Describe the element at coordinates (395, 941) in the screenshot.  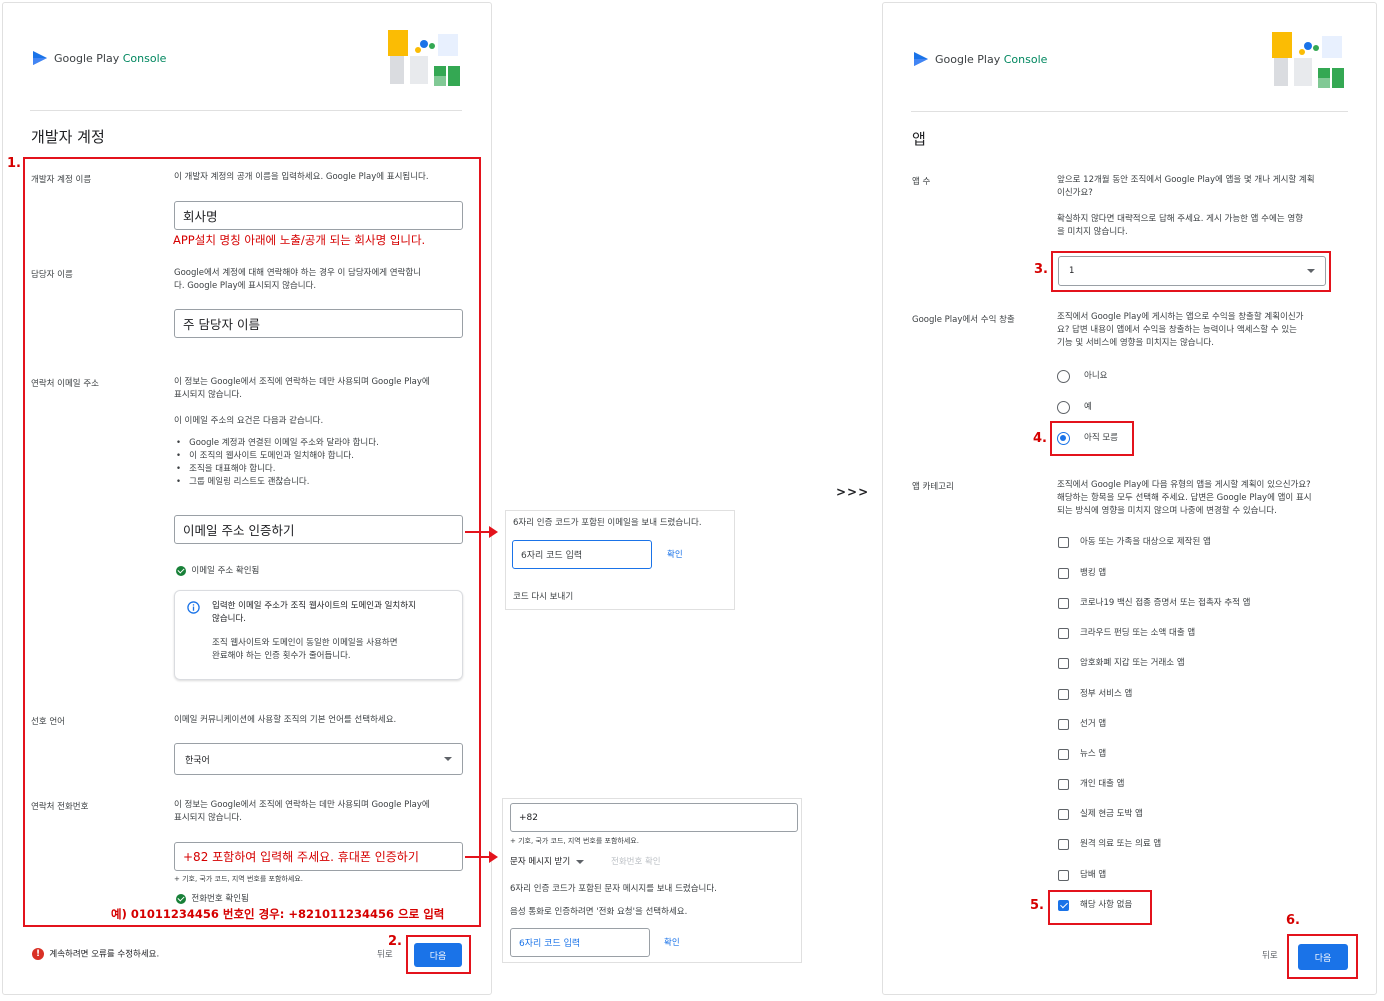
I see `step-2-marker: 2.` at that location.